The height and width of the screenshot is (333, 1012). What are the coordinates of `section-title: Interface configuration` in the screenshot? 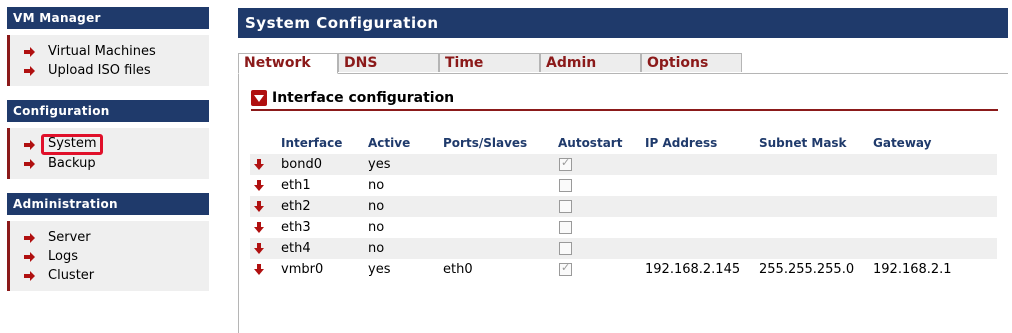 It's located at (363, 98).